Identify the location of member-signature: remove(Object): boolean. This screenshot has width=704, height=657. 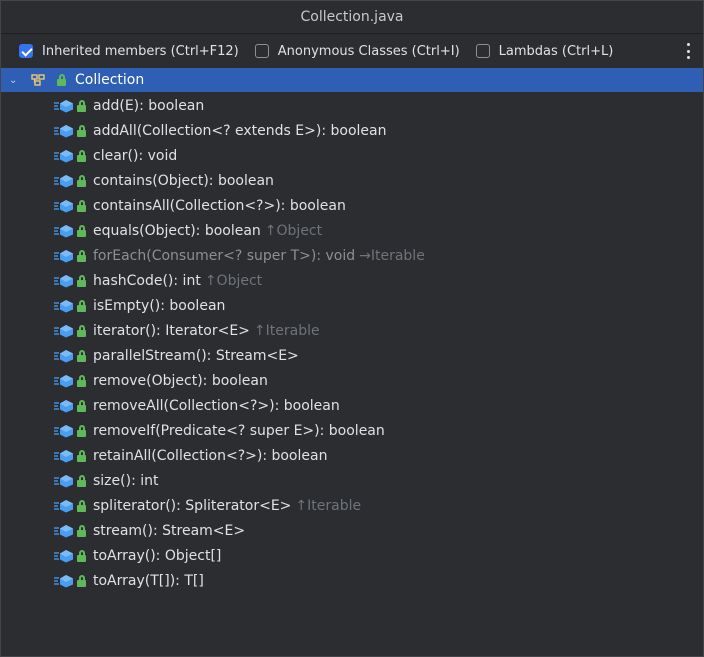
(180, 380).